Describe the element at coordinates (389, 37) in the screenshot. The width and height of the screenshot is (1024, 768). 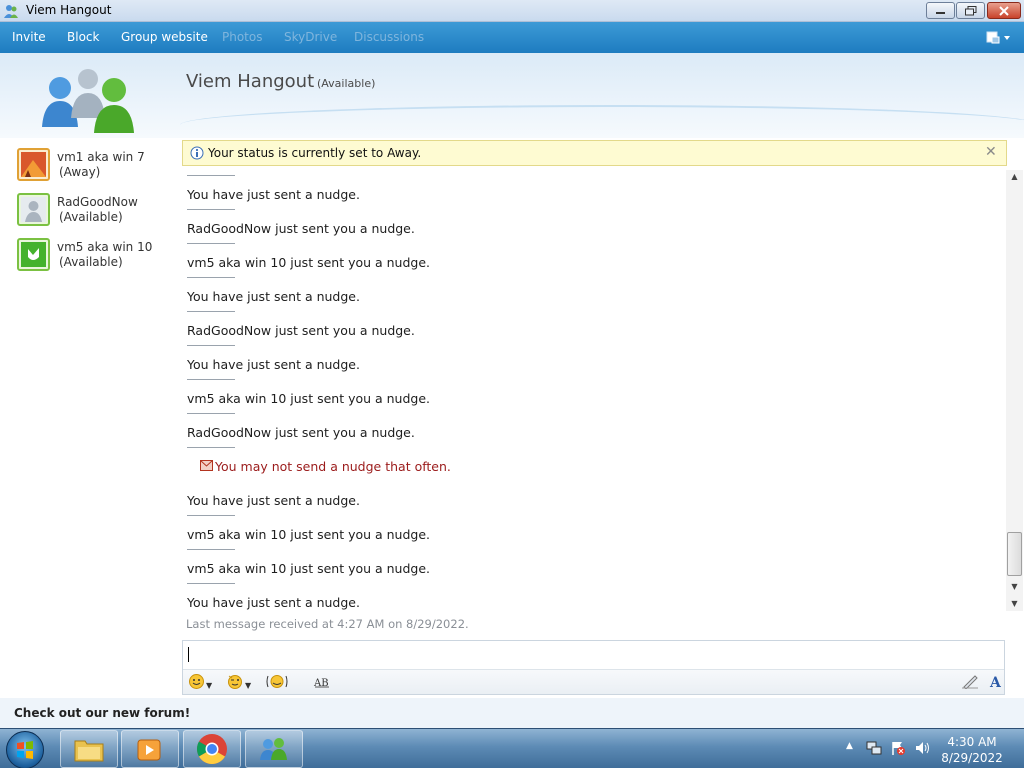
I see `menu-discussions: Discussions` at that location.